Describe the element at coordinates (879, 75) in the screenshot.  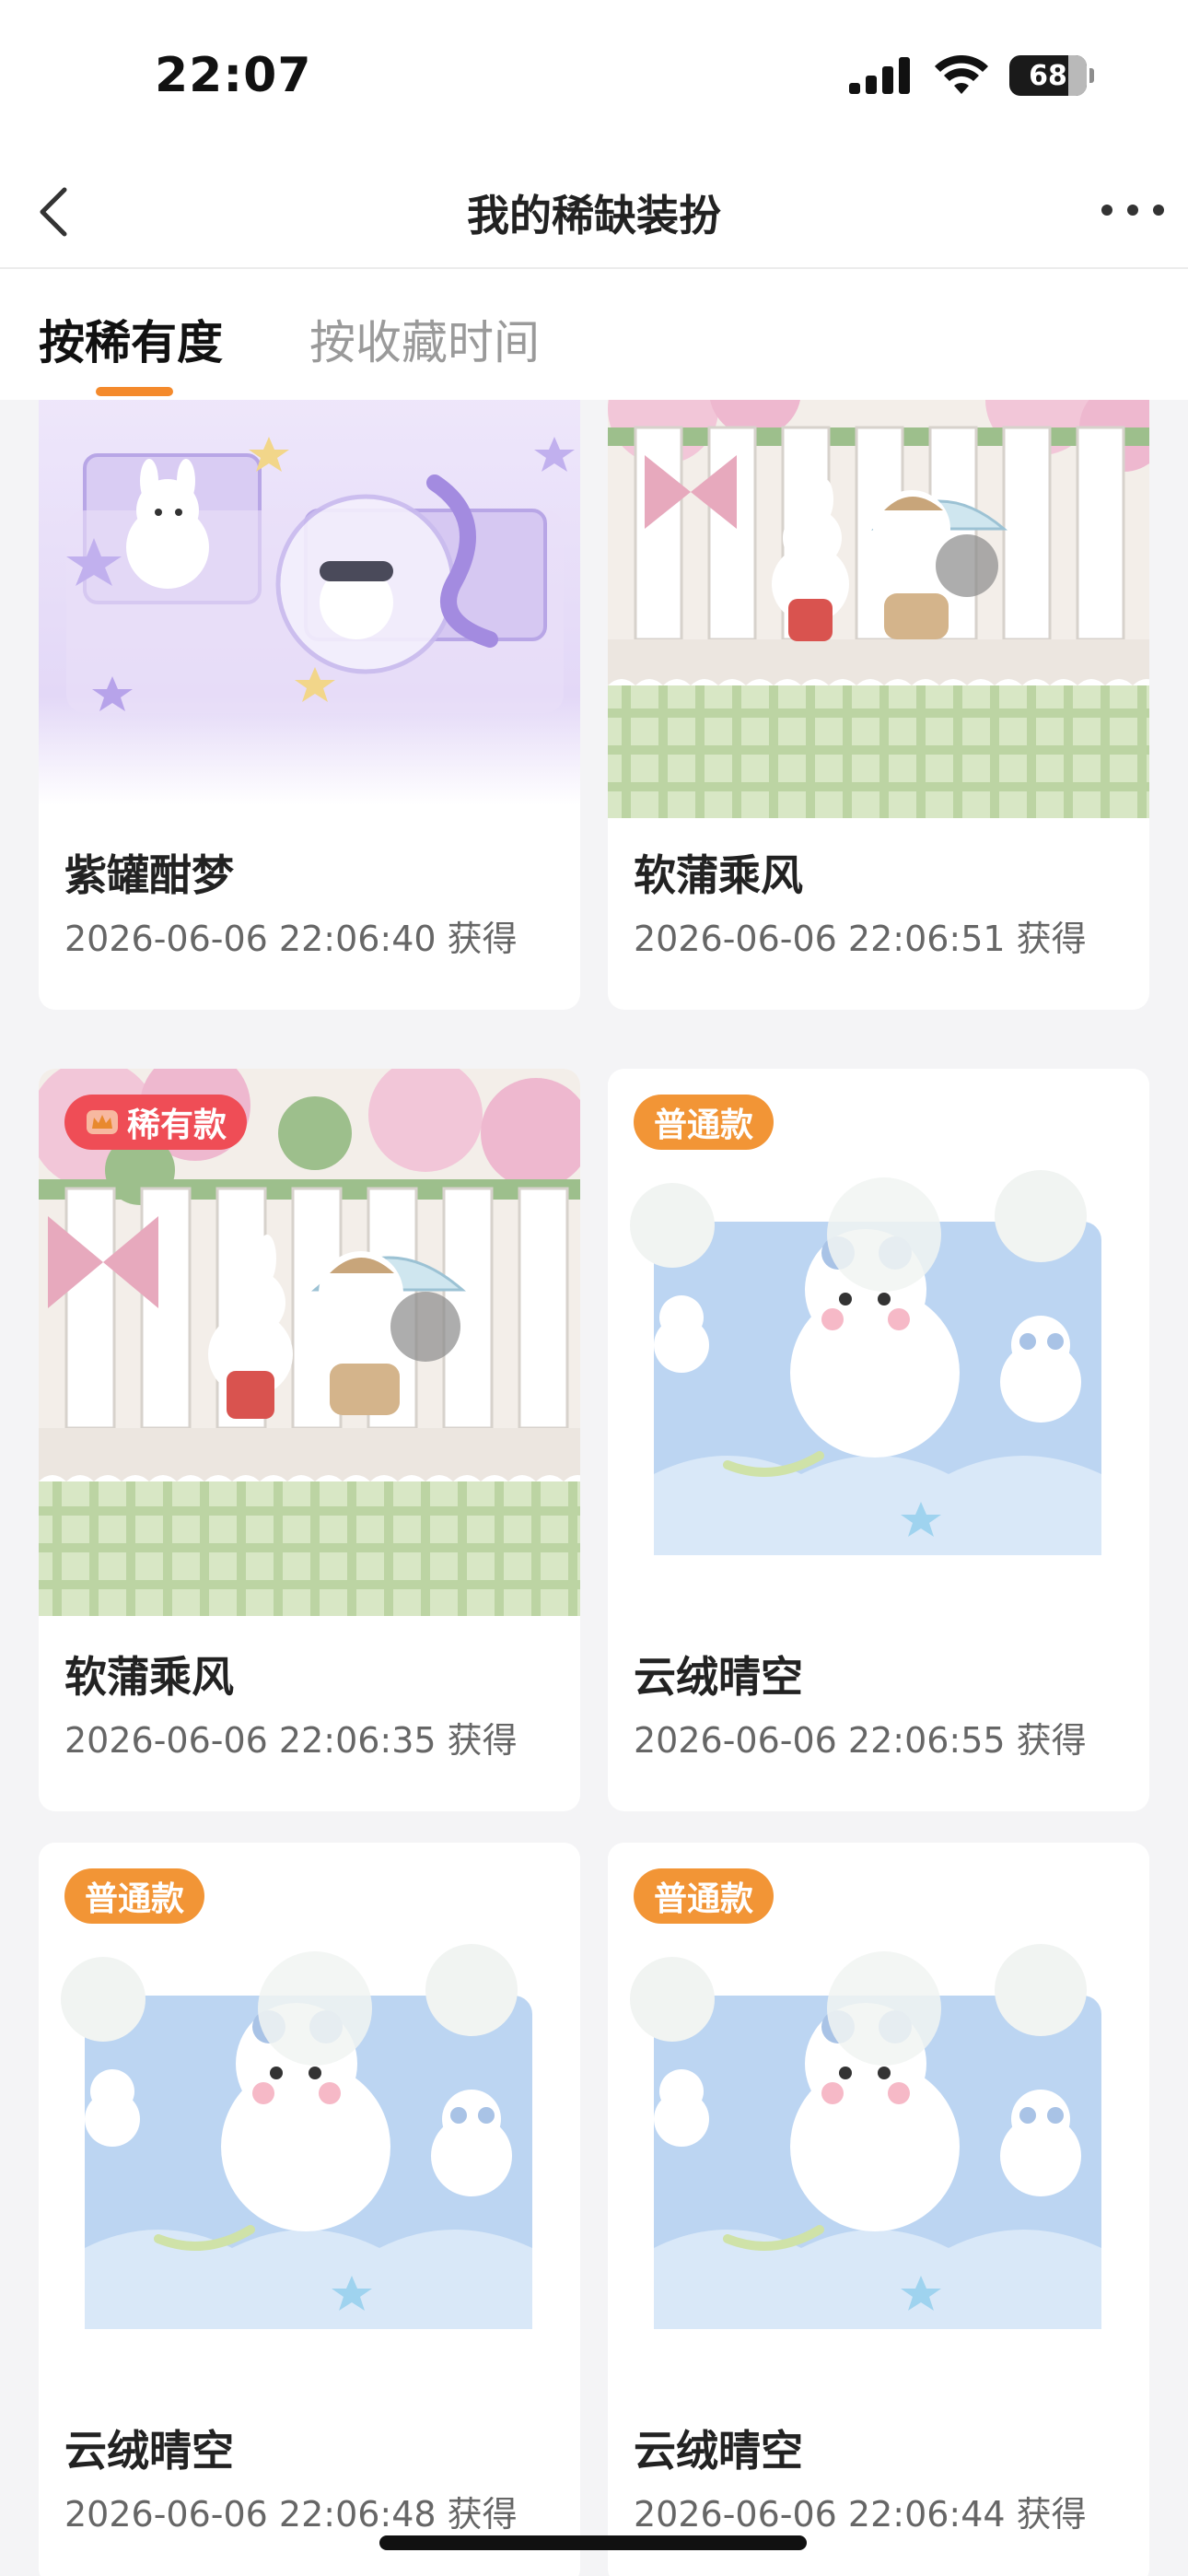
I see `signal-icon` at that location.